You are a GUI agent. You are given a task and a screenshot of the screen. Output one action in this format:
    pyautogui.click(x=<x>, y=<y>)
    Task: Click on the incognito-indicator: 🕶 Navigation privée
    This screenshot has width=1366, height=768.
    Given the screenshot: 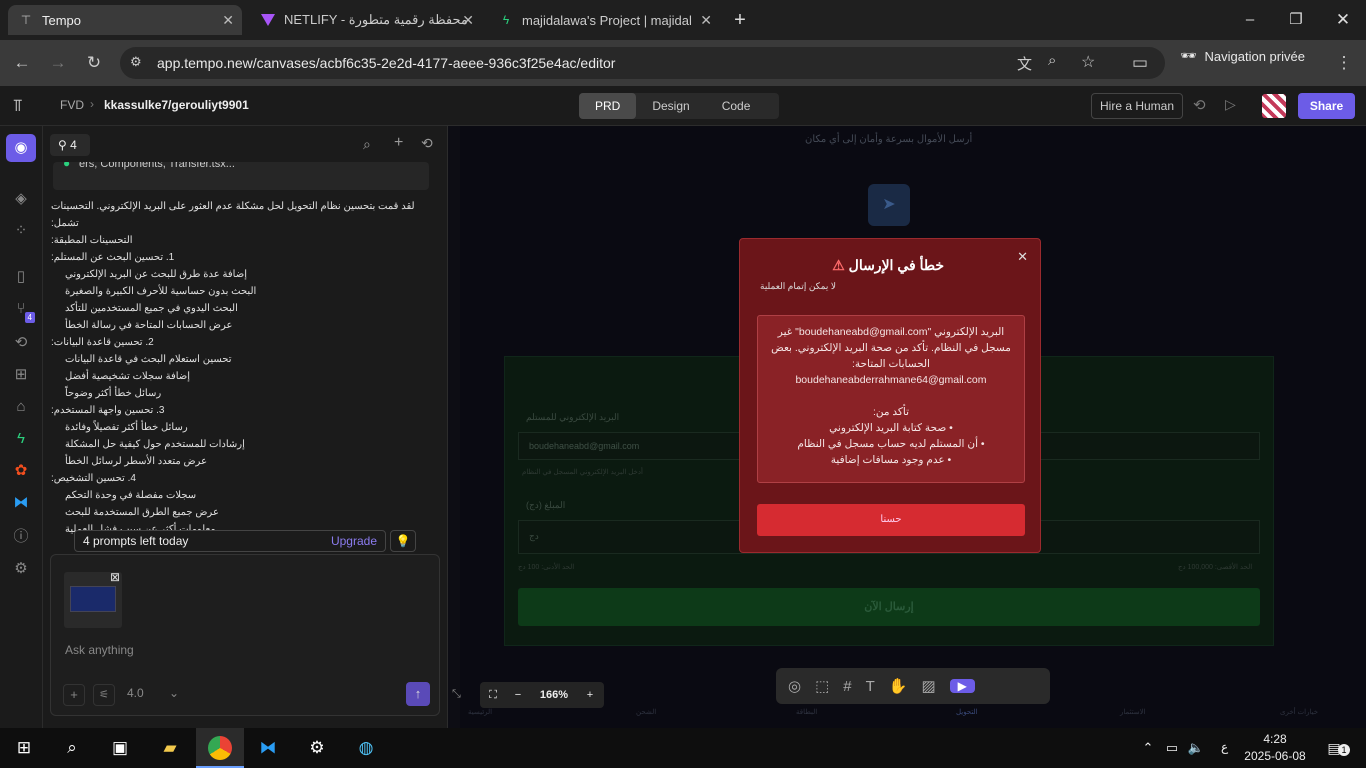 What is the action you would take?
    pyautogui.click(x=1242, y=56)
    